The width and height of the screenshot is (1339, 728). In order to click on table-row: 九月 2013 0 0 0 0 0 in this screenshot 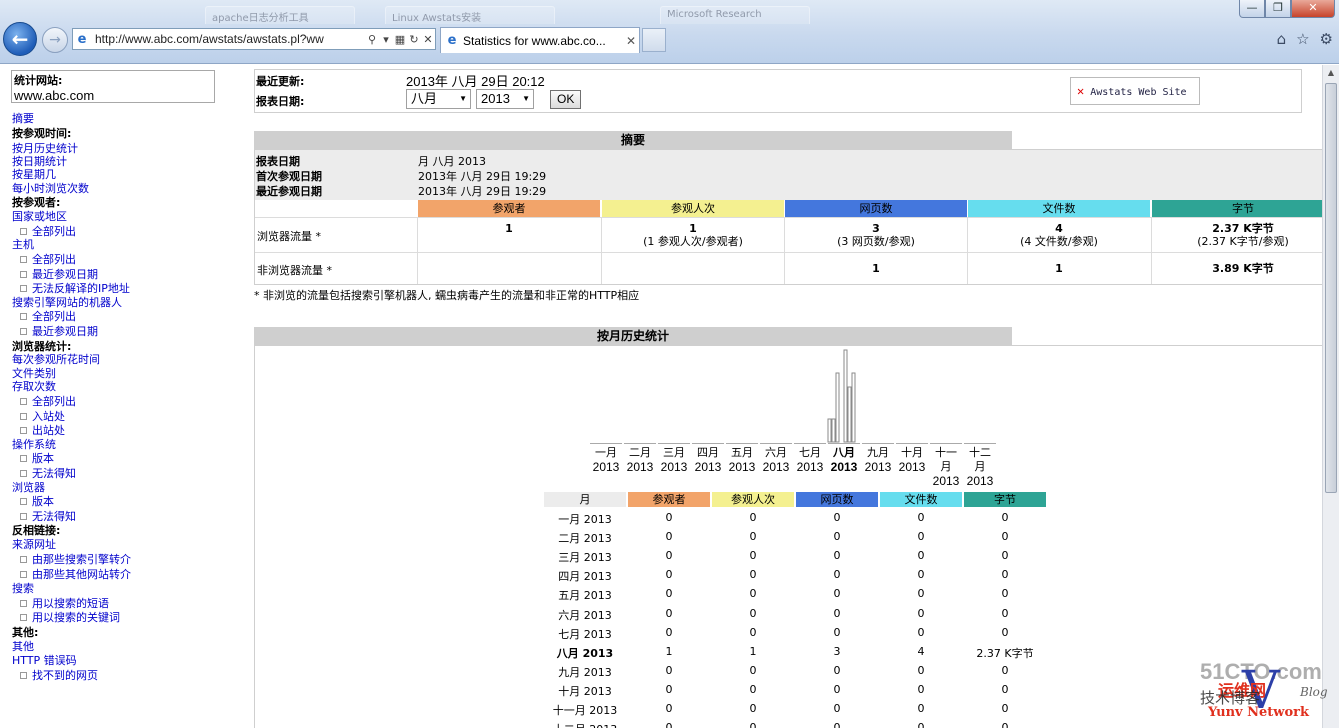, I will do `click(795, 673)`.